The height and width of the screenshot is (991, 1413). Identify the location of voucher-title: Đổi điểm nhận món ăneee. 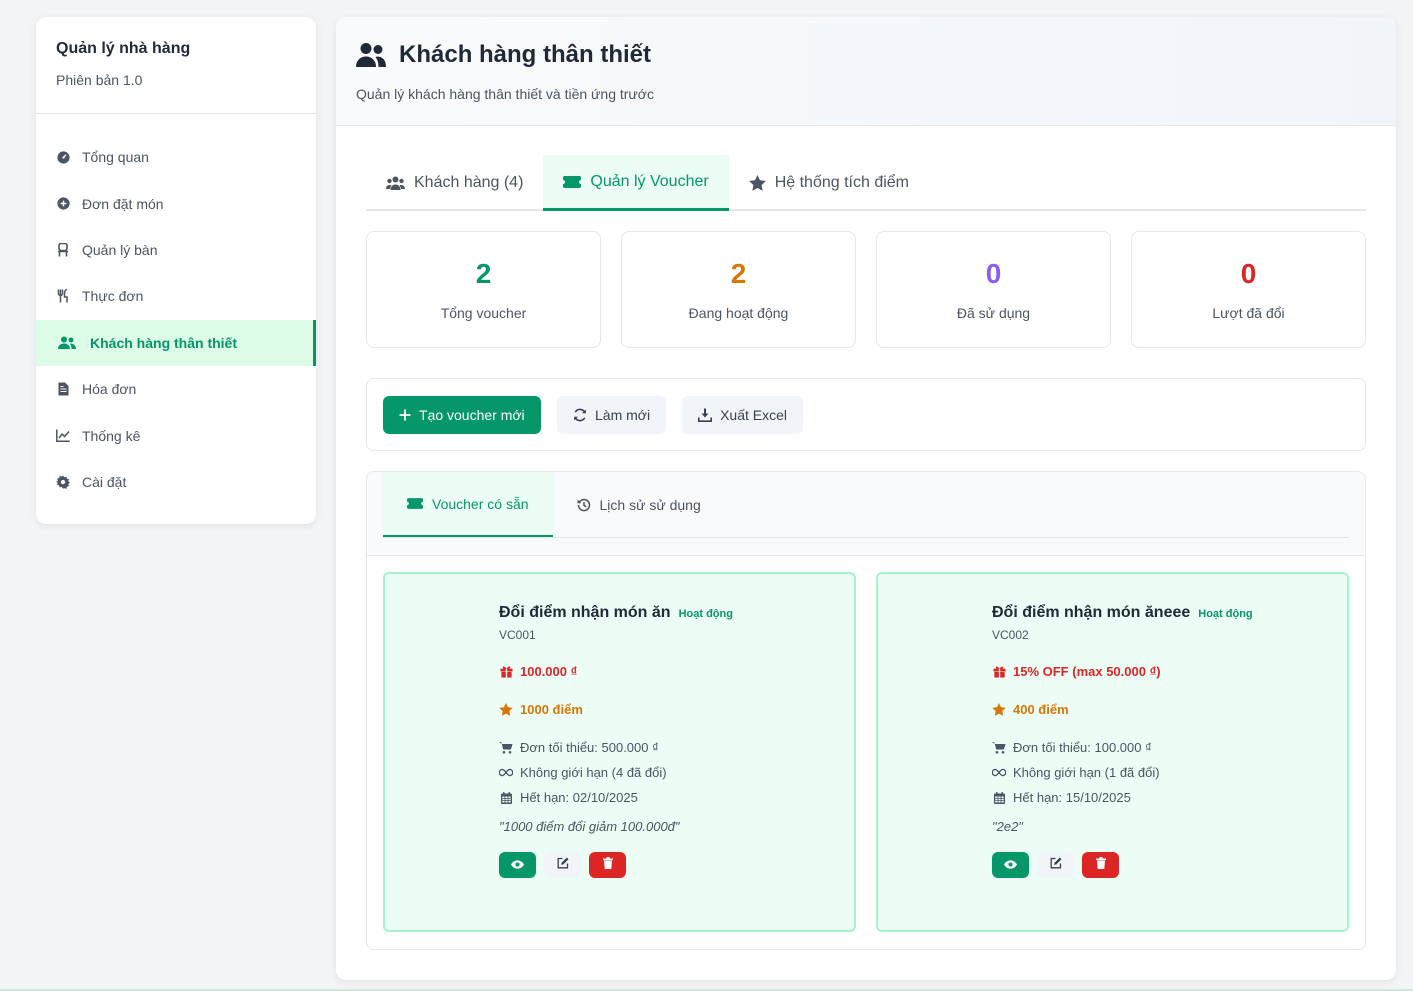
(1091, 612).